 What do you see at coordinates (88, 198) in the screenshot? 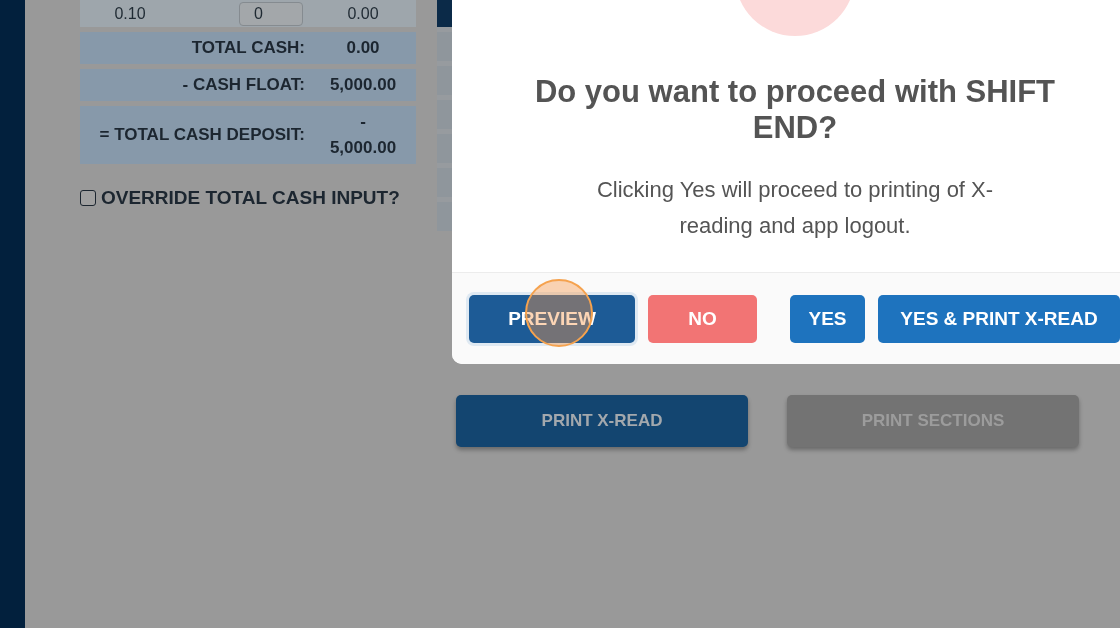
I see `checkbox` at bounding box center [88, 198].